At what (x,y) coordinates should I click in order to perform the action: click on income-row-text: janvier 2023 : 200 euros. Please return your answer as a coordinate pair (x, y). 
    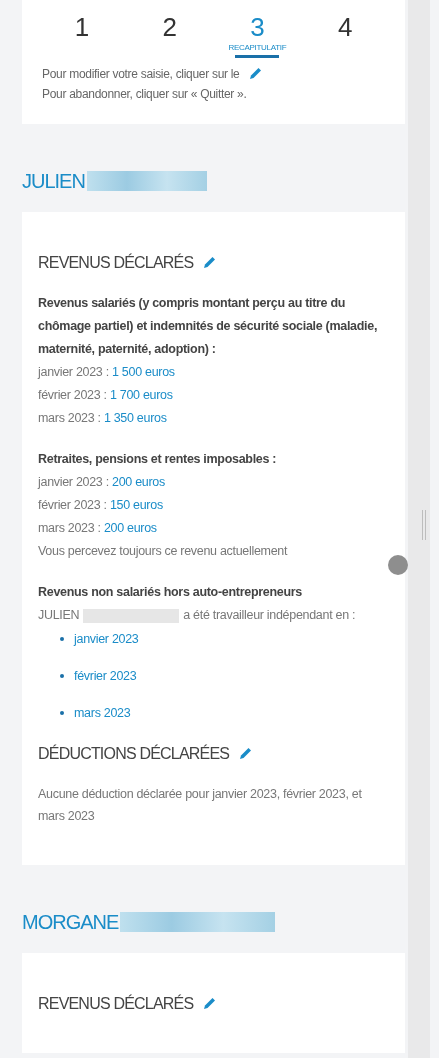
    Looking at the image, I should click on (102, 482).